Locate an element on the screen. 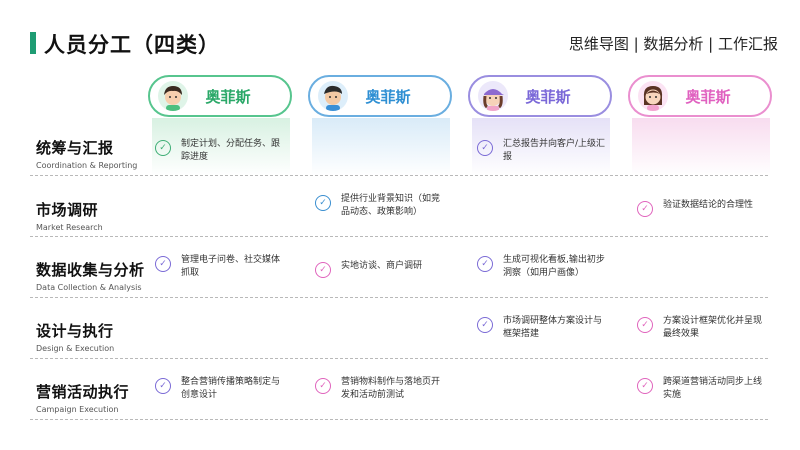 The height and width of the screenshot is (450, 800). task-text: 实地访谈、商户调研 is located at coordinates (382, 266).